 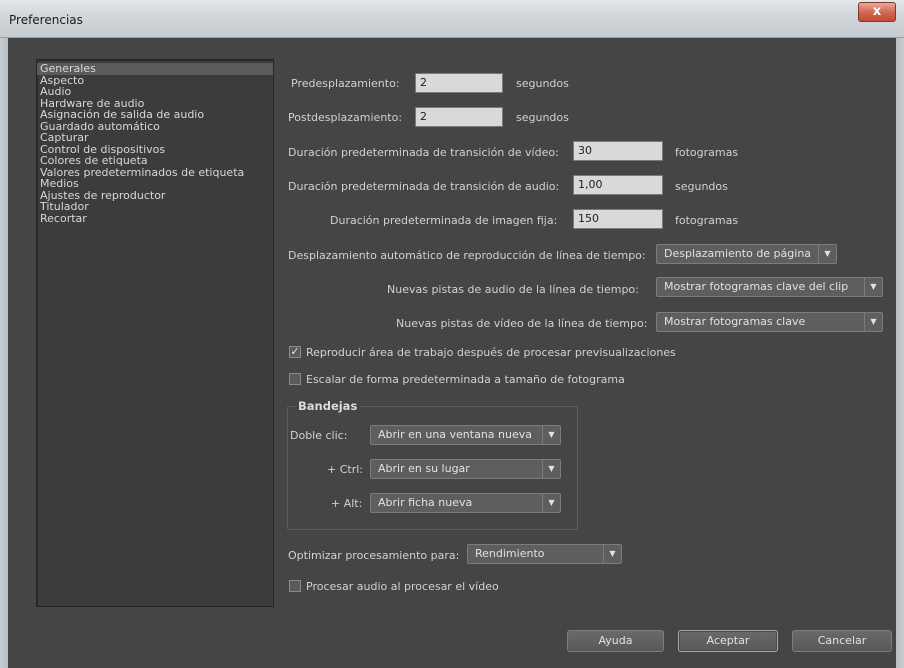 I want to click on audio-transition-unit: segundos, so click(x=701, y=186).